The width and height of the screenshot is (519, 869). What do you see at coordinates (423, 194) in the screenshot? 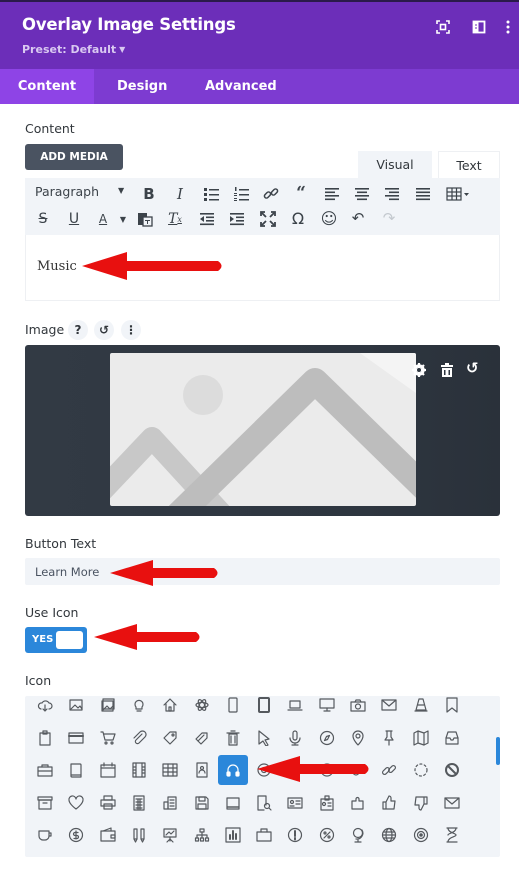
I see `justify-icon` at bounding box center [423, 194].